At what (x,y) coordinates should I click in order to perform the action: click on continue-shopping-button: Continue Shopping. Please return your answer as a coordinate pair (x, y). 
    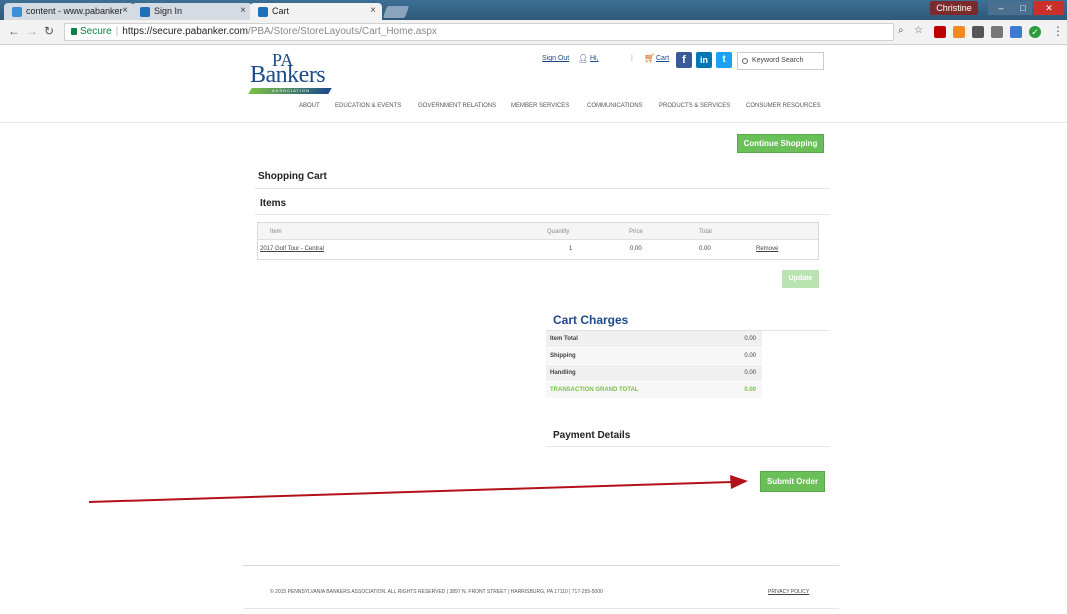
    Looking at the image, I should click on (780, 143).